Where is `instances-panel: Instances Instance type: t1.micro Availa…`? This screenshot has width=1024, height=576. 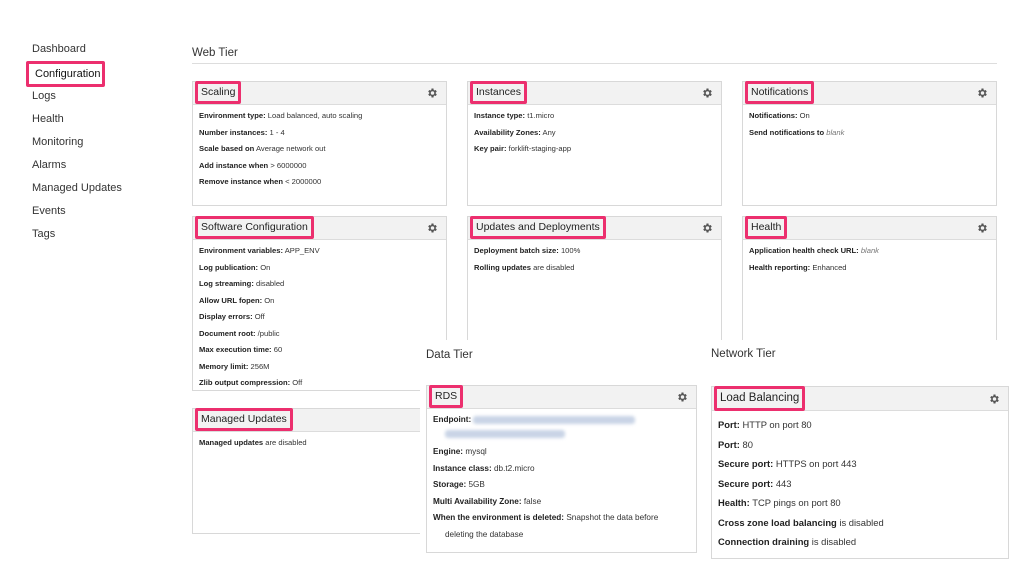 instances-panel: Instances Instance type: t1.micro Availa… is located at coordinates (594, 143).